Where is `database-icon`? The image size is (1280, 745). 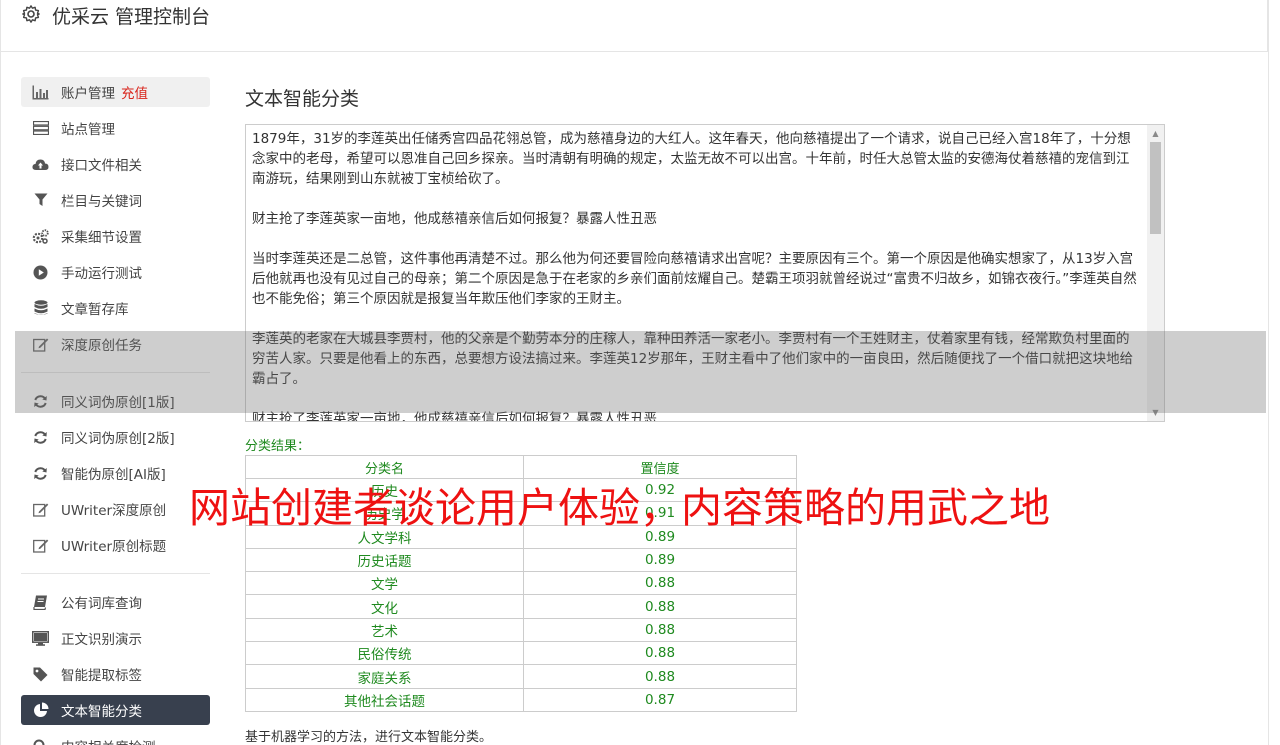 database-icon is located at coordinates (40, 308).